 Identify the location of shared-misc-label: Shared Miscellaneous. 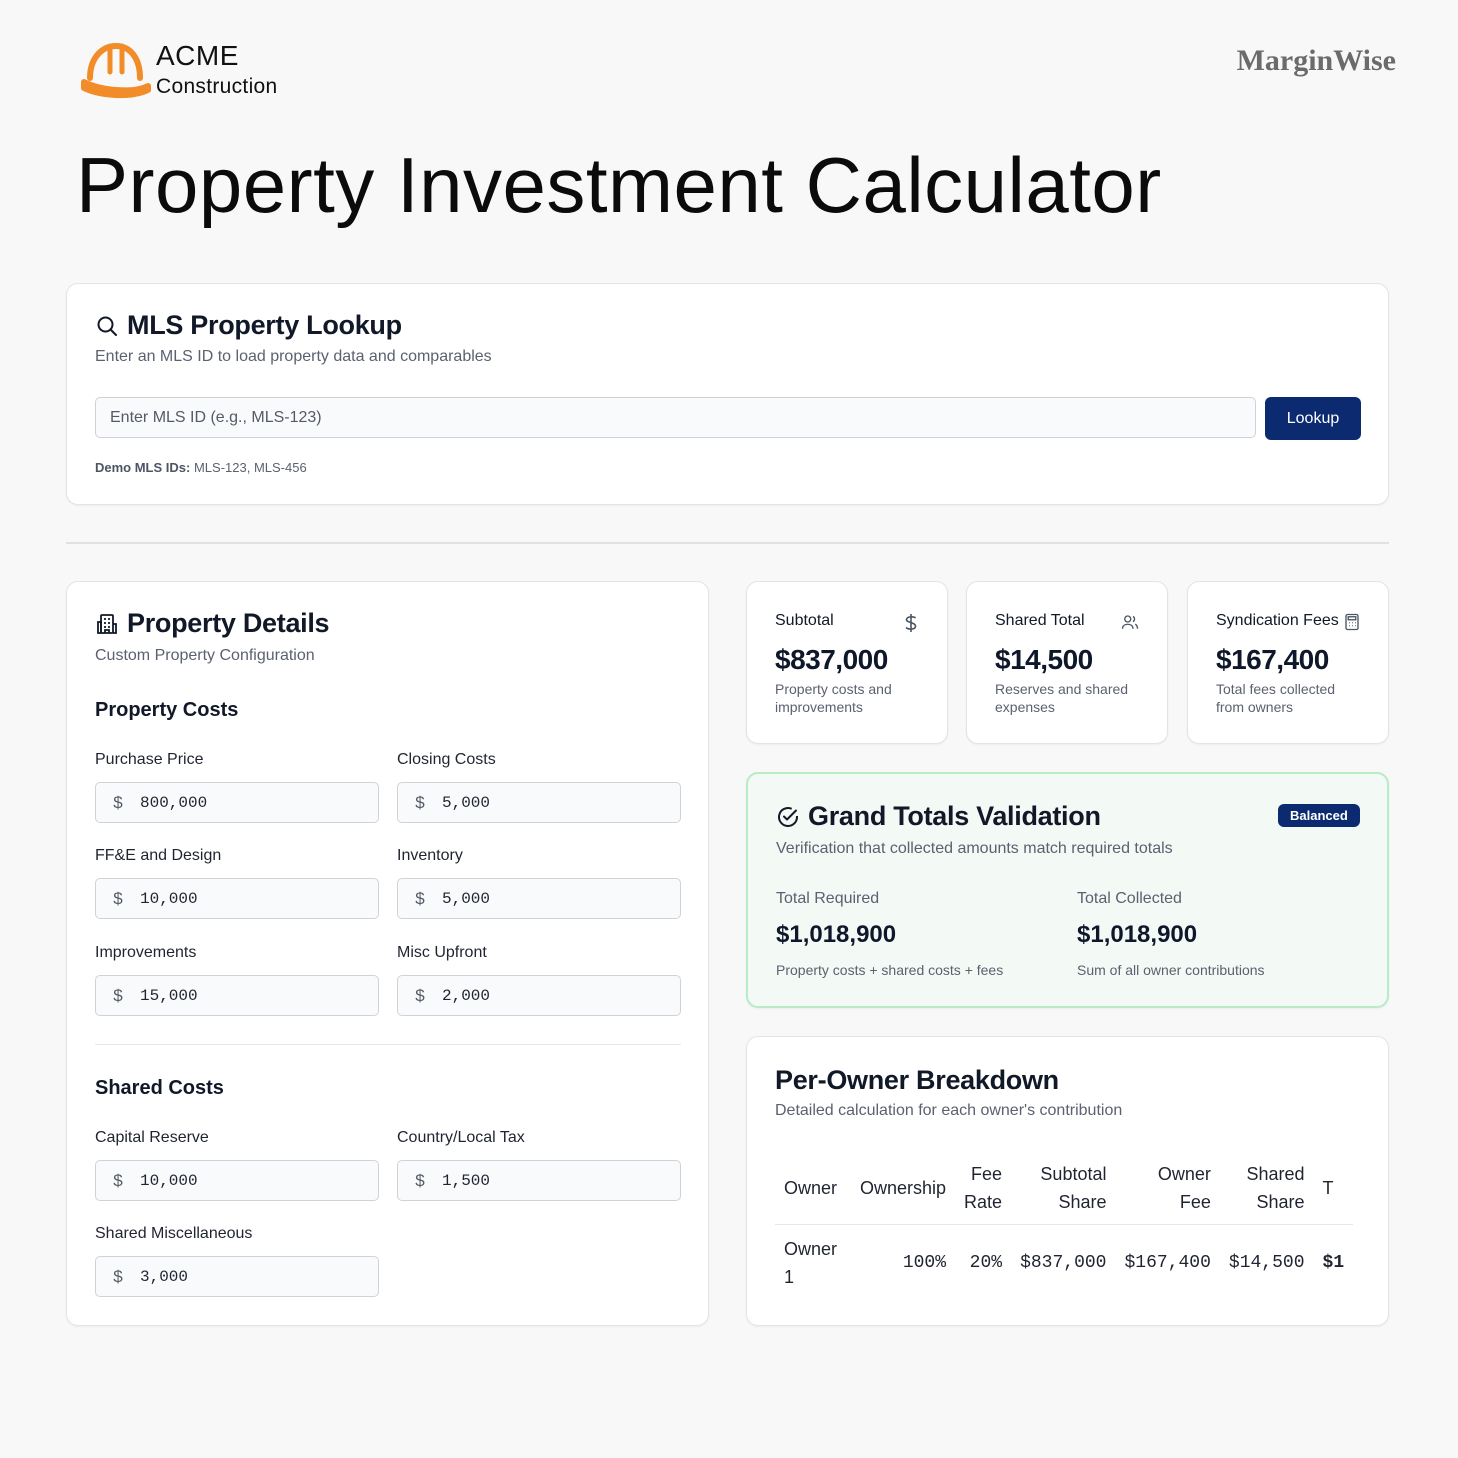
(174, 1233).